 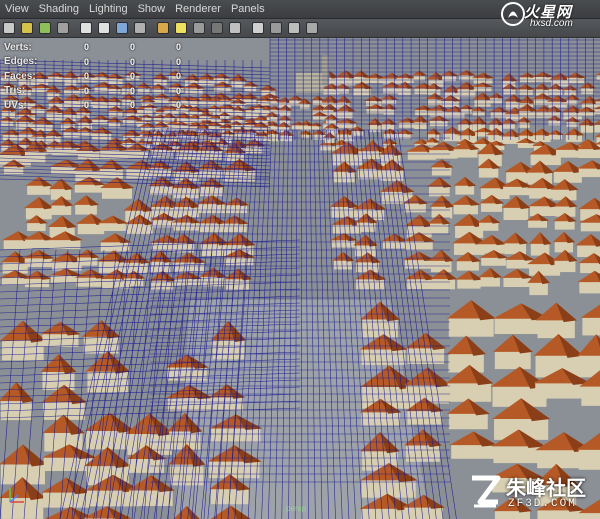 I want to click on wireframe-icon, so click(x=122, y=28).